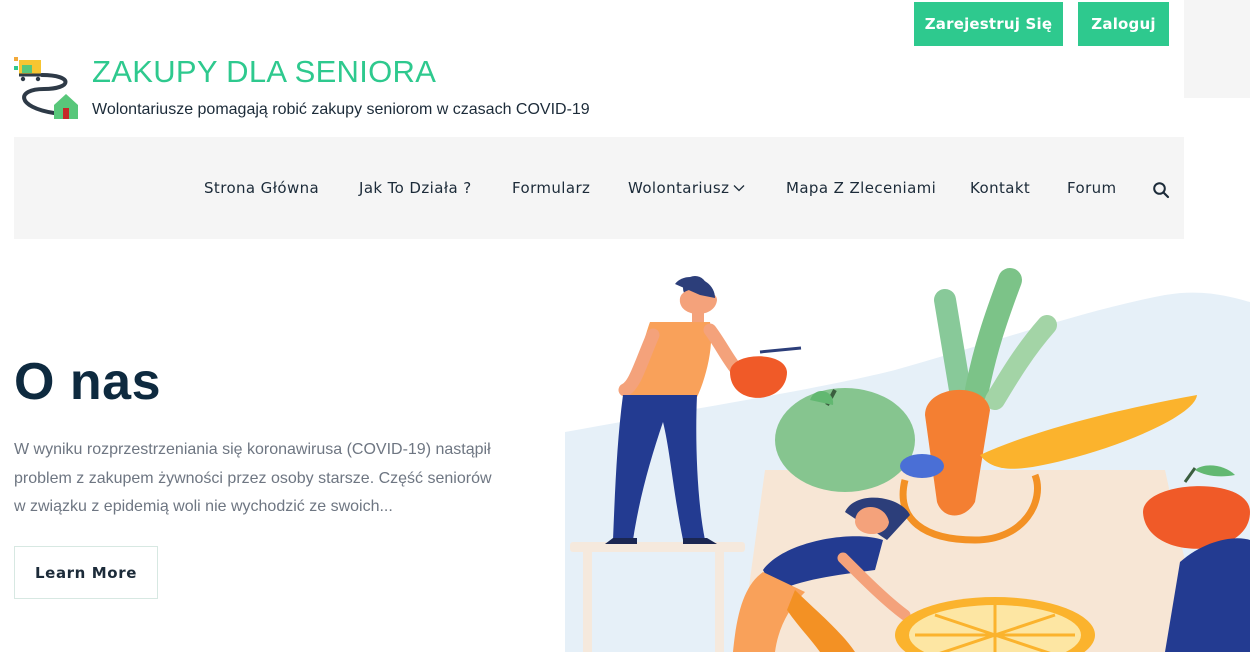  What do you see at coordinates (1161, 190) in the screenshot?
I see `search-icon` at bounding box center [1161, 190].